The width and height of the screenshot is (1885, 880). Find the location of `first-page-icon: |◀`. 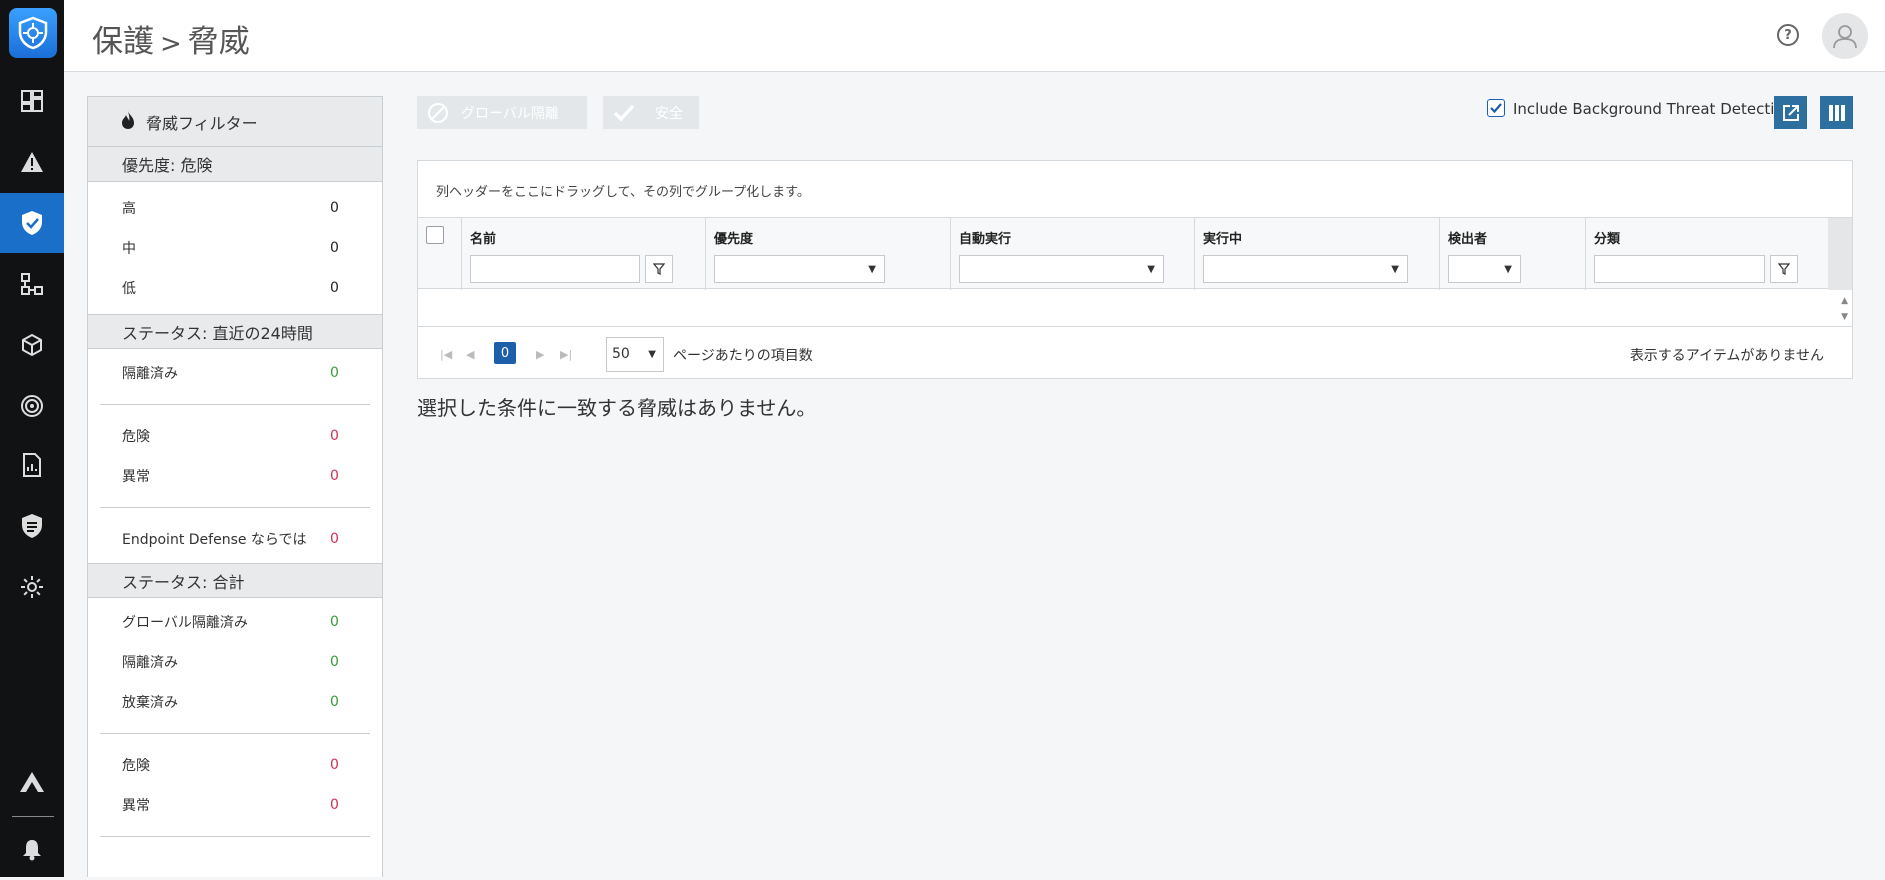

first-page-icon: |◀ is located at coordinates (446, 354).